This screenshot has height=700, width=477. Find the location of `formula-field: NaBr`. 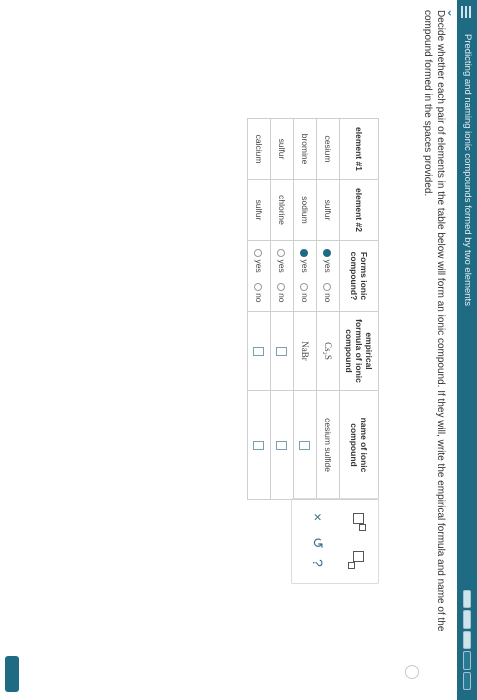

formula-field: NaBr is located at coordinates (305, 351).